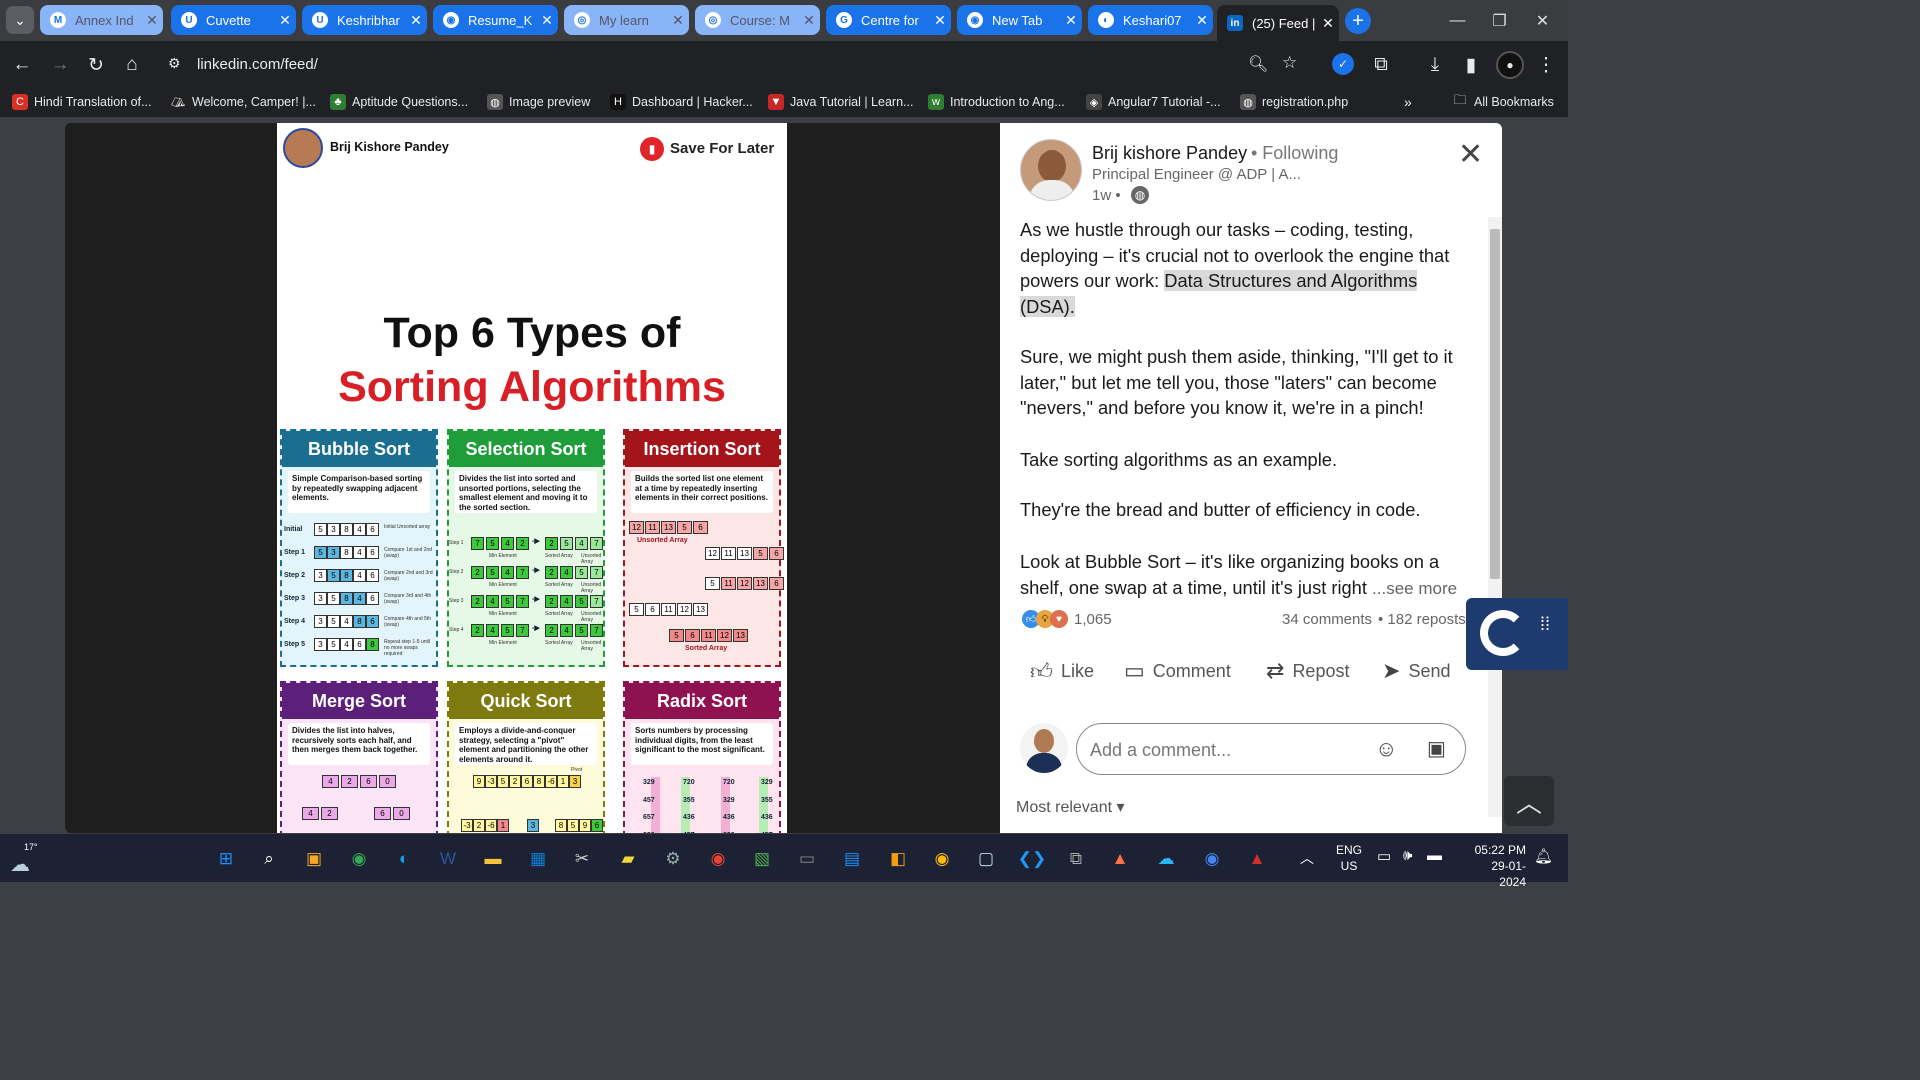 The height and width of the screenshot is (1080, 1920). What do you see at coordinates (736, 65) in the screenshot?
I see `address-bar: ⚙ linkedin.com/feed/ 🔍︎ ☆` at bounding box center [736, 65].